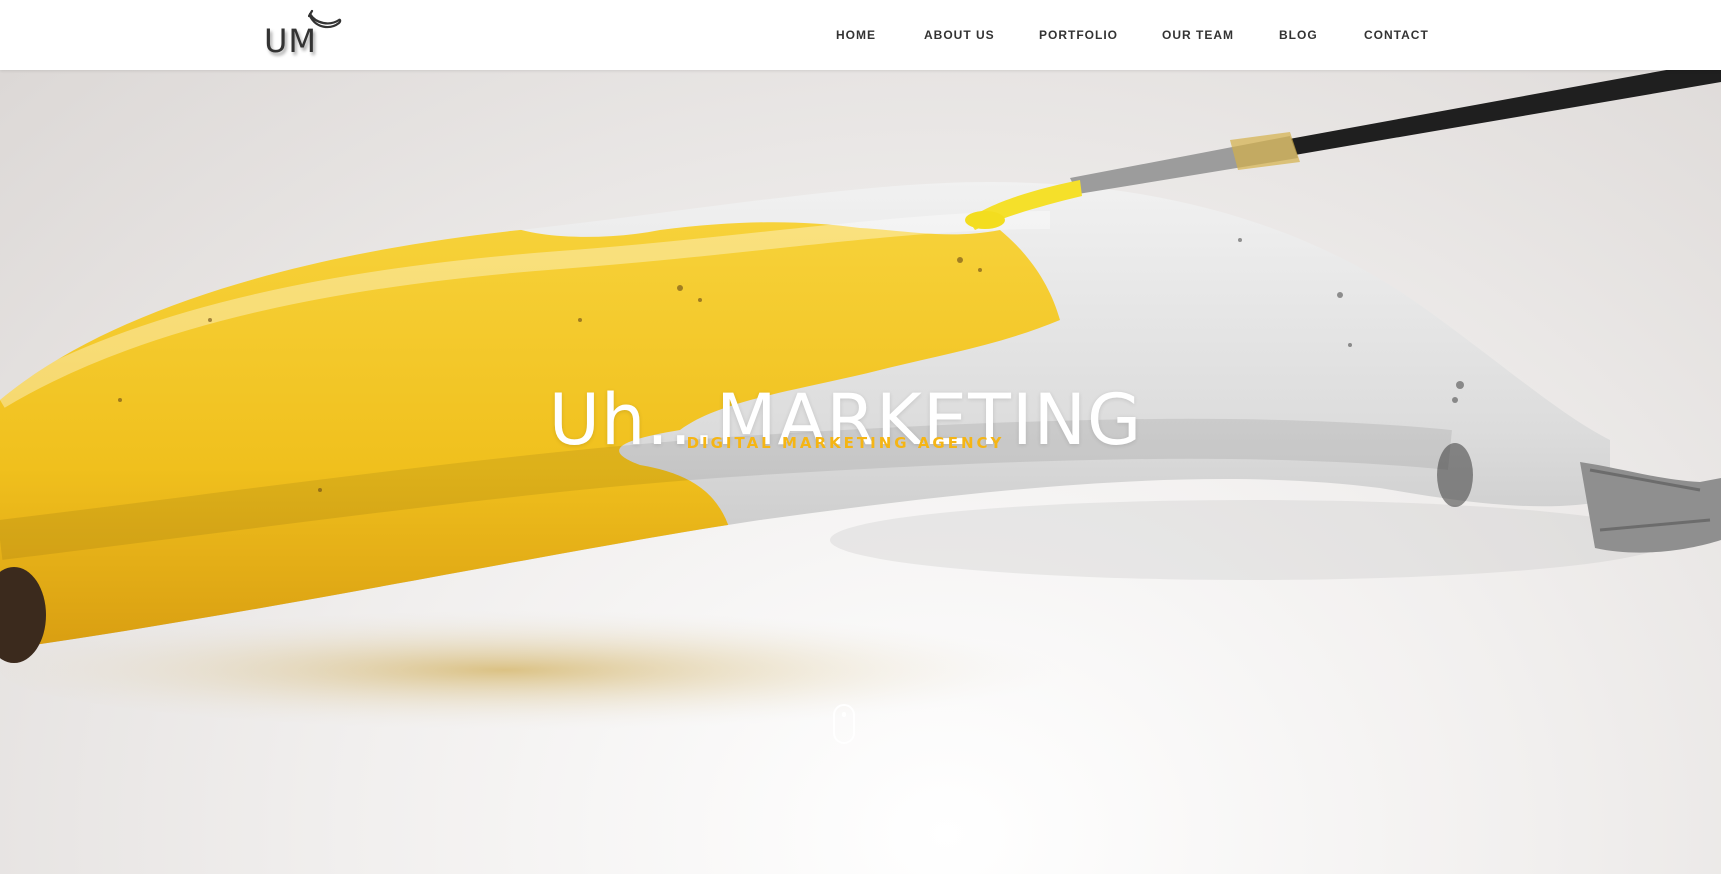 This screenshot has width=1721, height=874. Describe the element at coordinates (856, 35) in the screenshot. I see `nav-item-home: HOME` at that location.